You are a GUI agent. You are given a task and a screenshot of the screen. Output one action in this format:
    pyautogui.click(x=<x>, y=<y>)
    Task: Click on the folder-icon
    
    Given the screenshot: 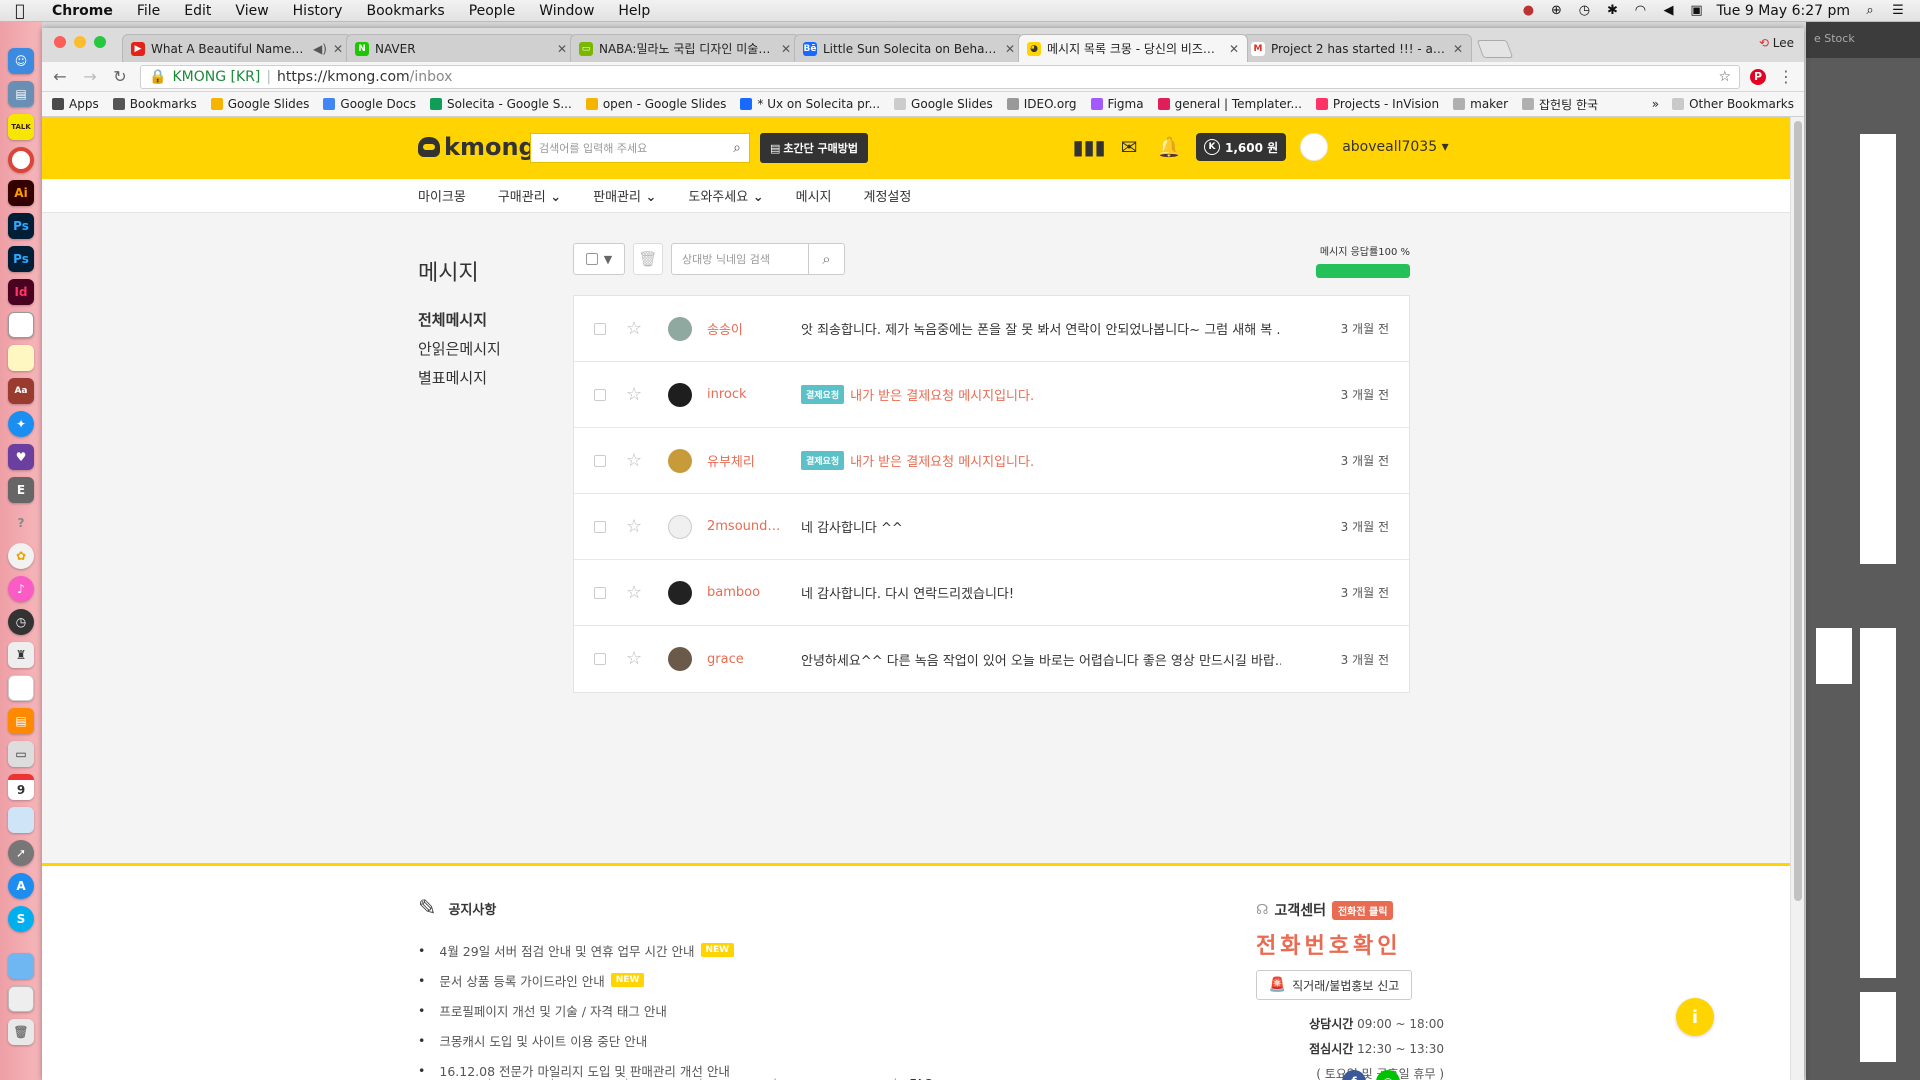 What is the action you would take?
    pyautogui.click(x=21, y=966)
    